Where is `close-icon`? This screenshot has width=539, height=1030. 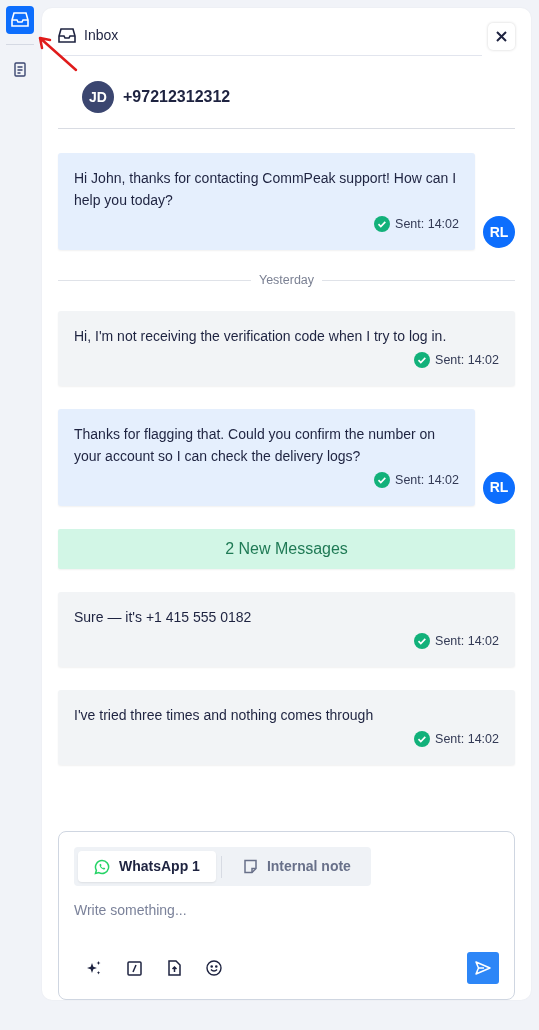 close-icon is located at coordinates (501, 36).